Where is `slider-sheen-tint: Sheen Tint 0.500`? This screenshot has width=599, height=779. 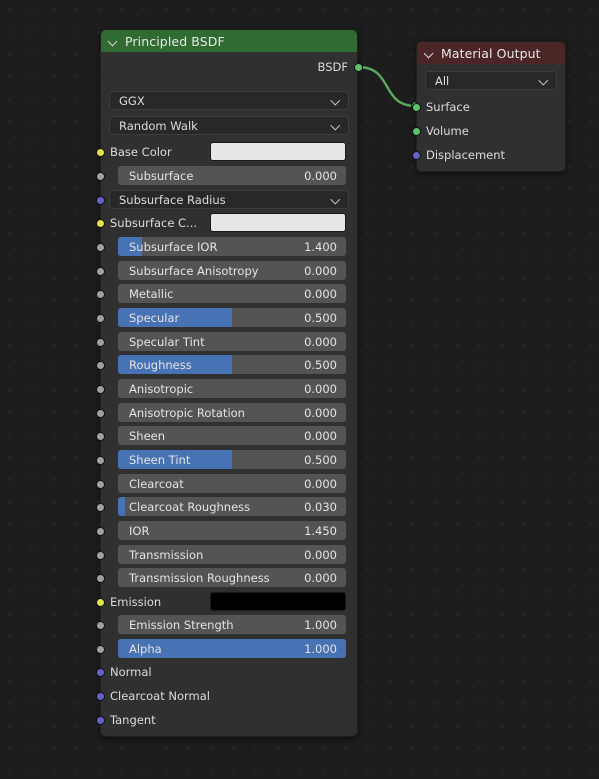
slider-sheen-tint: Sheen Tint 0.500 is located at coordinates (232, 459).